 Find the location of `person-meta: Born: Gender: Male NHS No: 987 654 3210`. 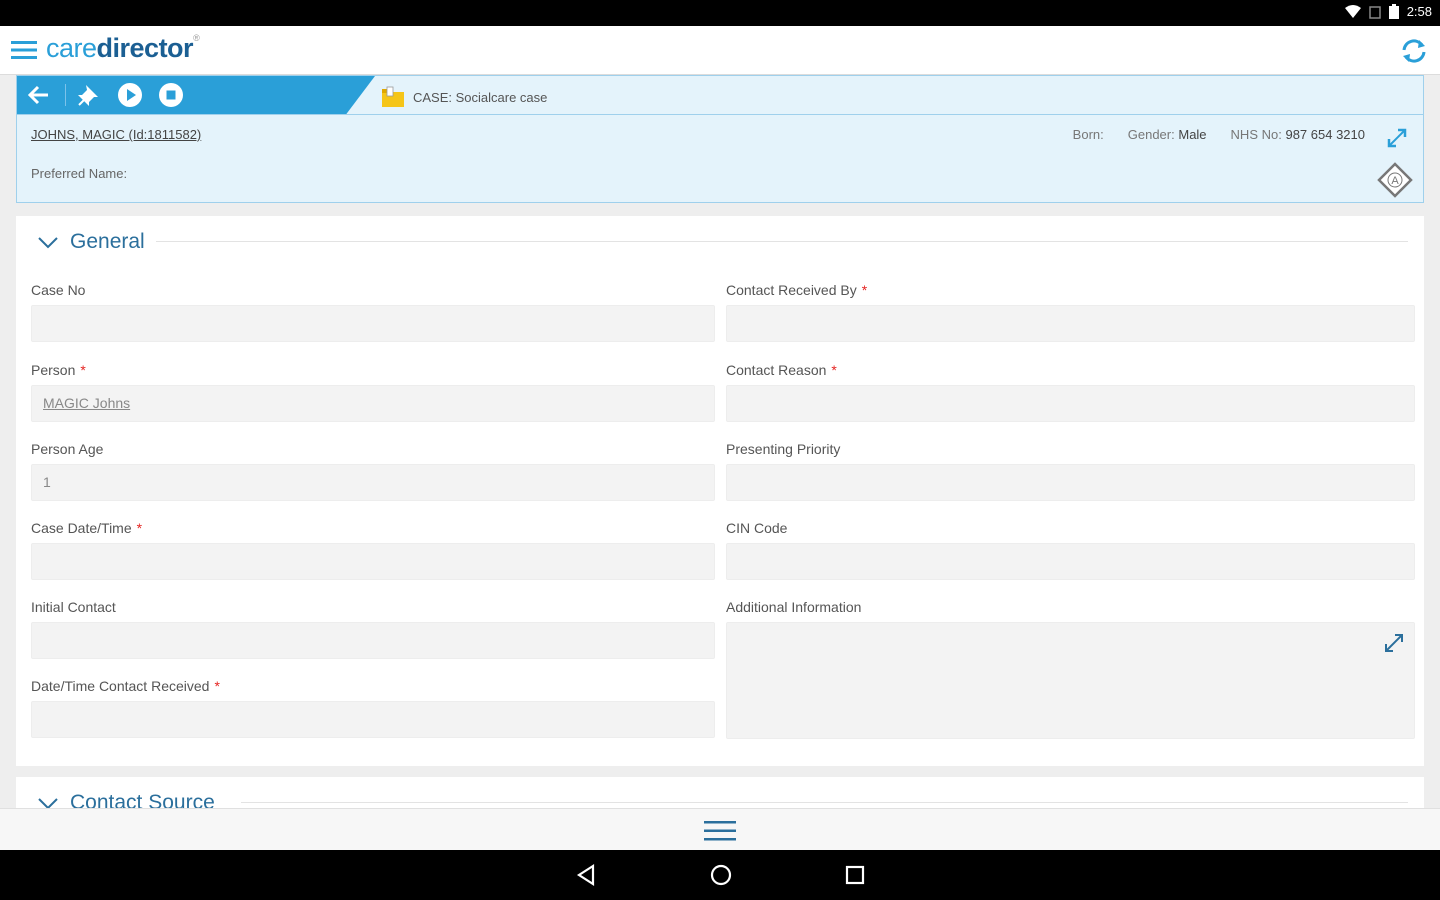

person-meta: Born: Gender: Male NHS No: 987 654 3210 is located at coordinates (1219, 134).